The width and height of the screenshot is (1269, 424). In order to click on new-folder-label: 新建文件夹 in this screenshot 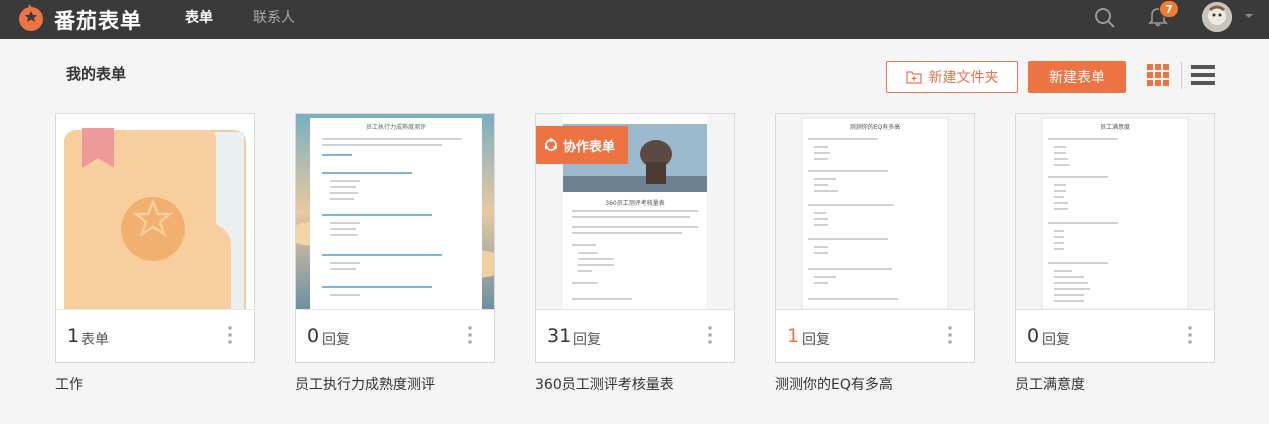, I will do `click(963, 78)`.